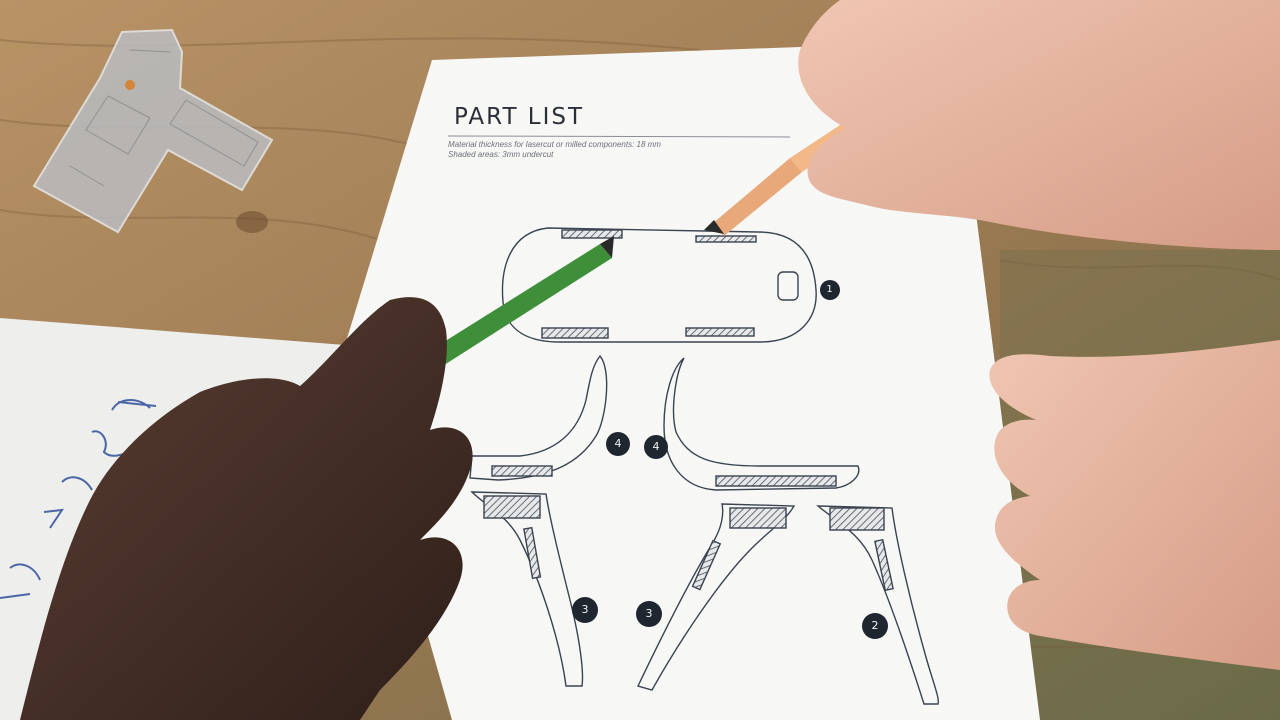 Image resolution: width=1280 pixels, height=720 pixels. What do you see at coordinates (829, 289) in the screenshot?
I see `part-badge-1: 1` at bounding box center [829, 289].